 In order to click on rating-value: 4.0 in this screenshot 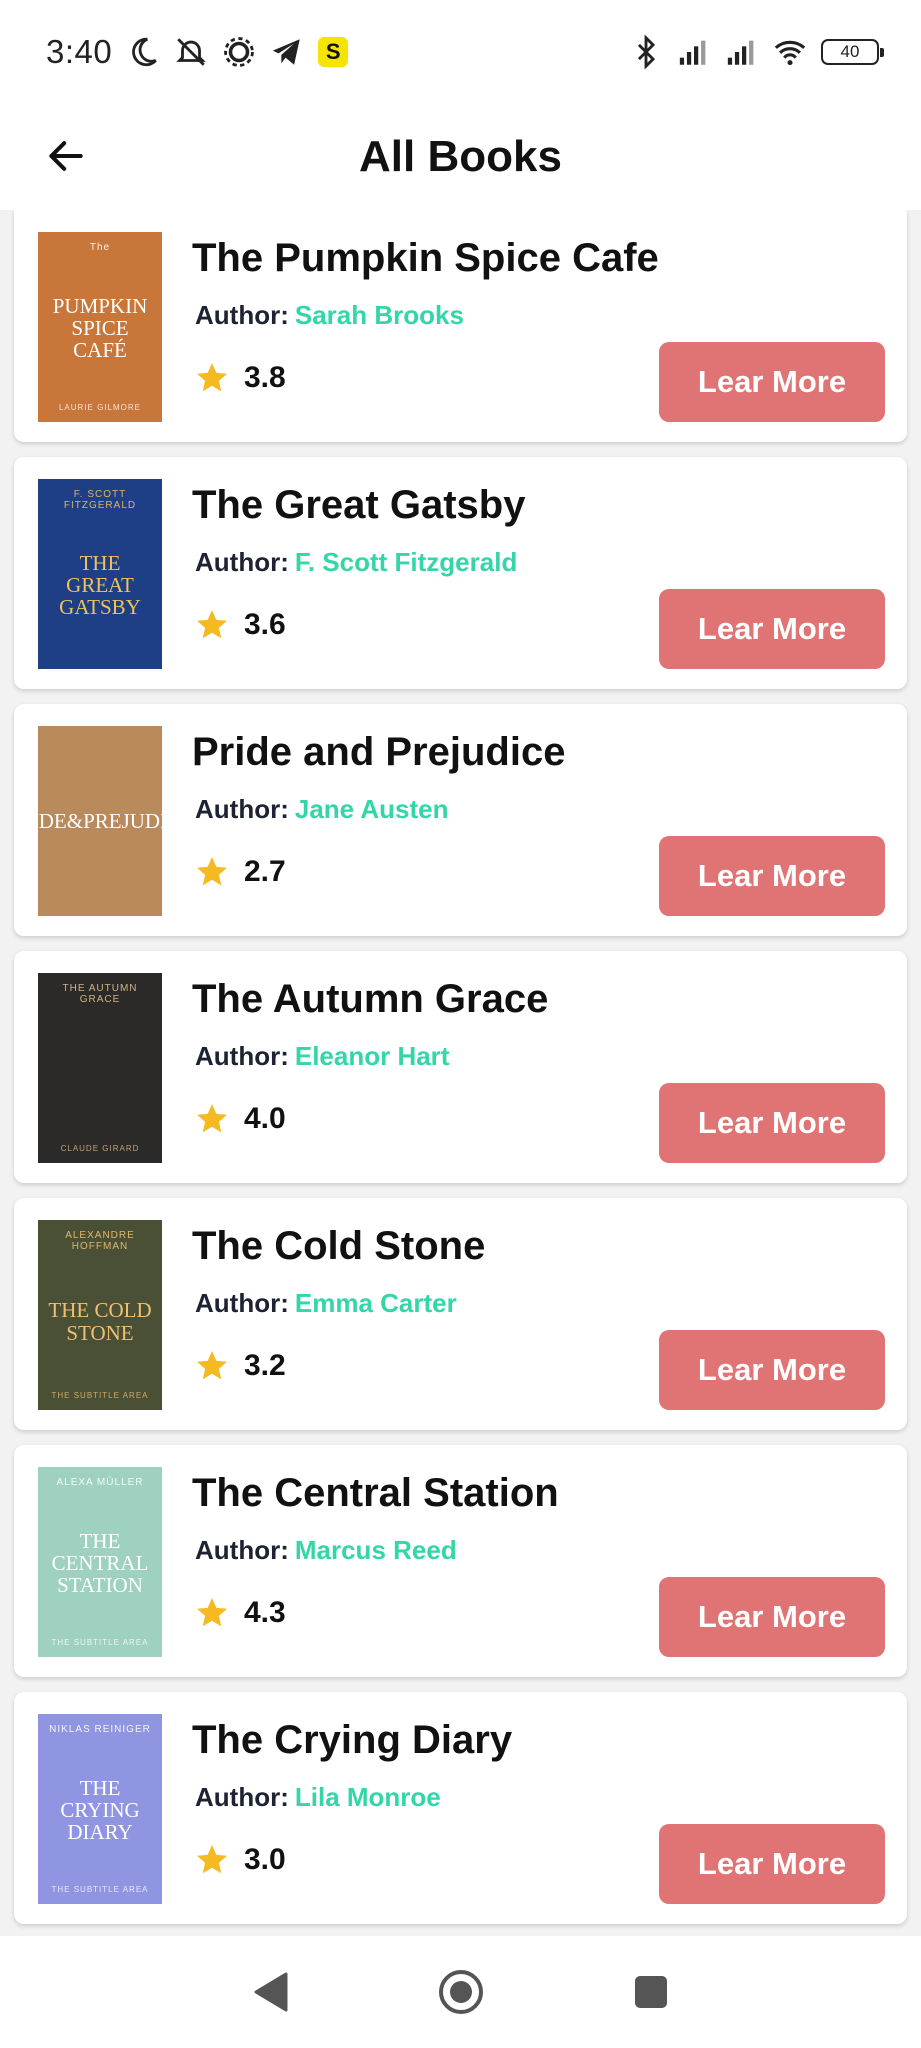, I will do `click(265, 1118)`.